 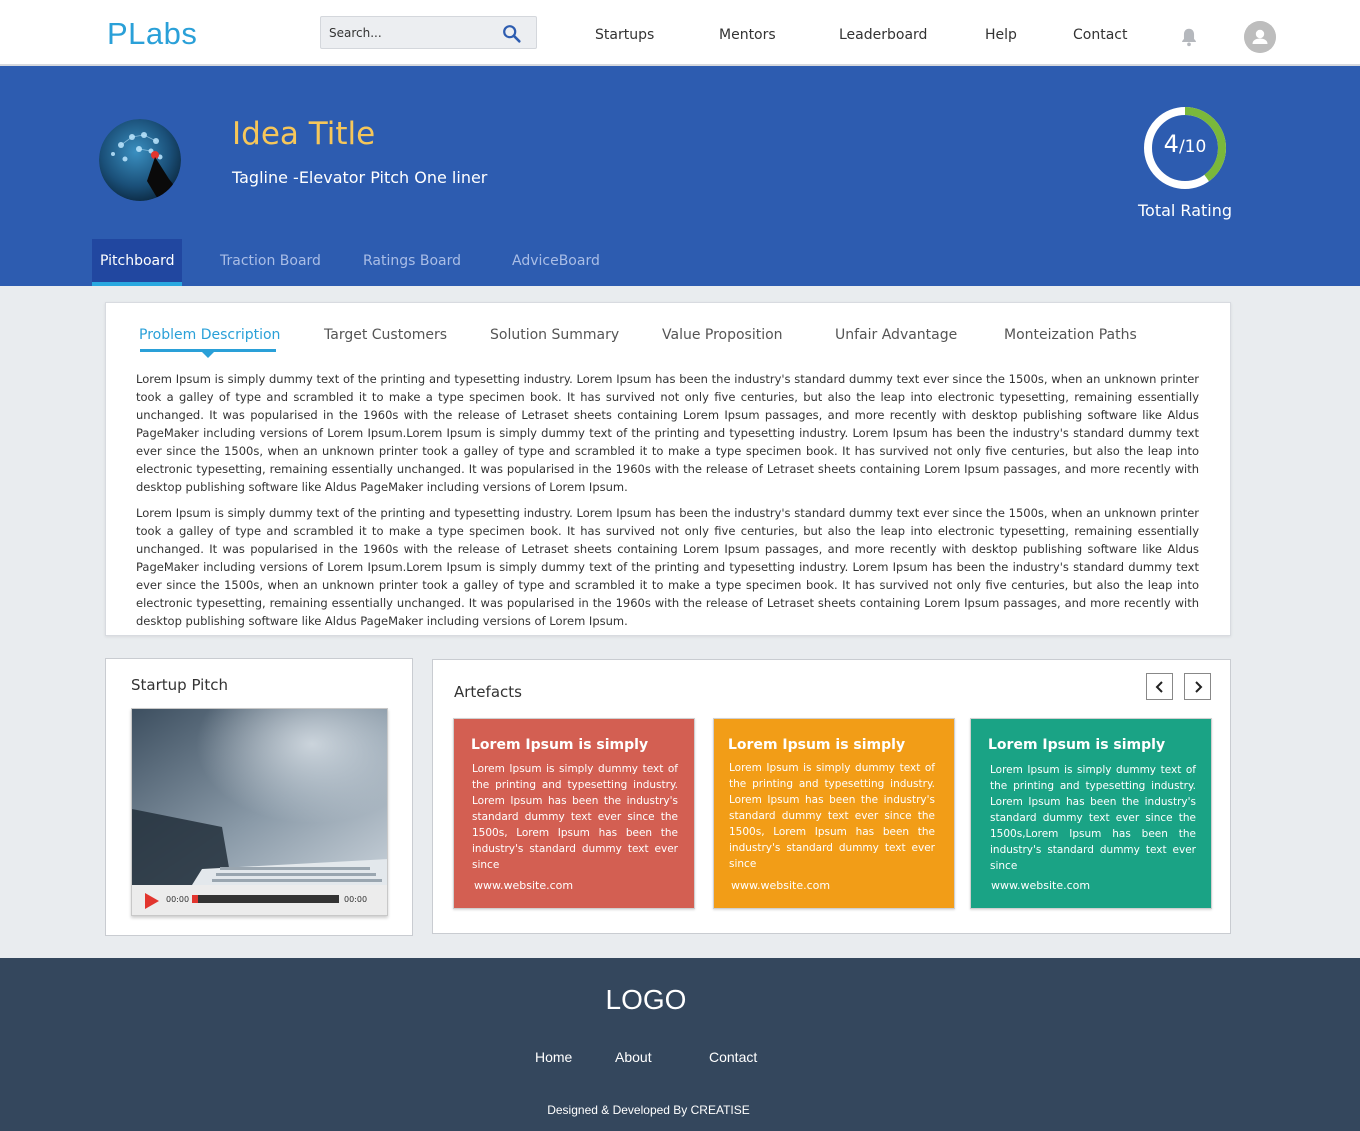 What do you see at coordinates (412, 262) in the screenshot?
I see `tab-ratings-board: Ratings Board` at bounding box center [412, 262].